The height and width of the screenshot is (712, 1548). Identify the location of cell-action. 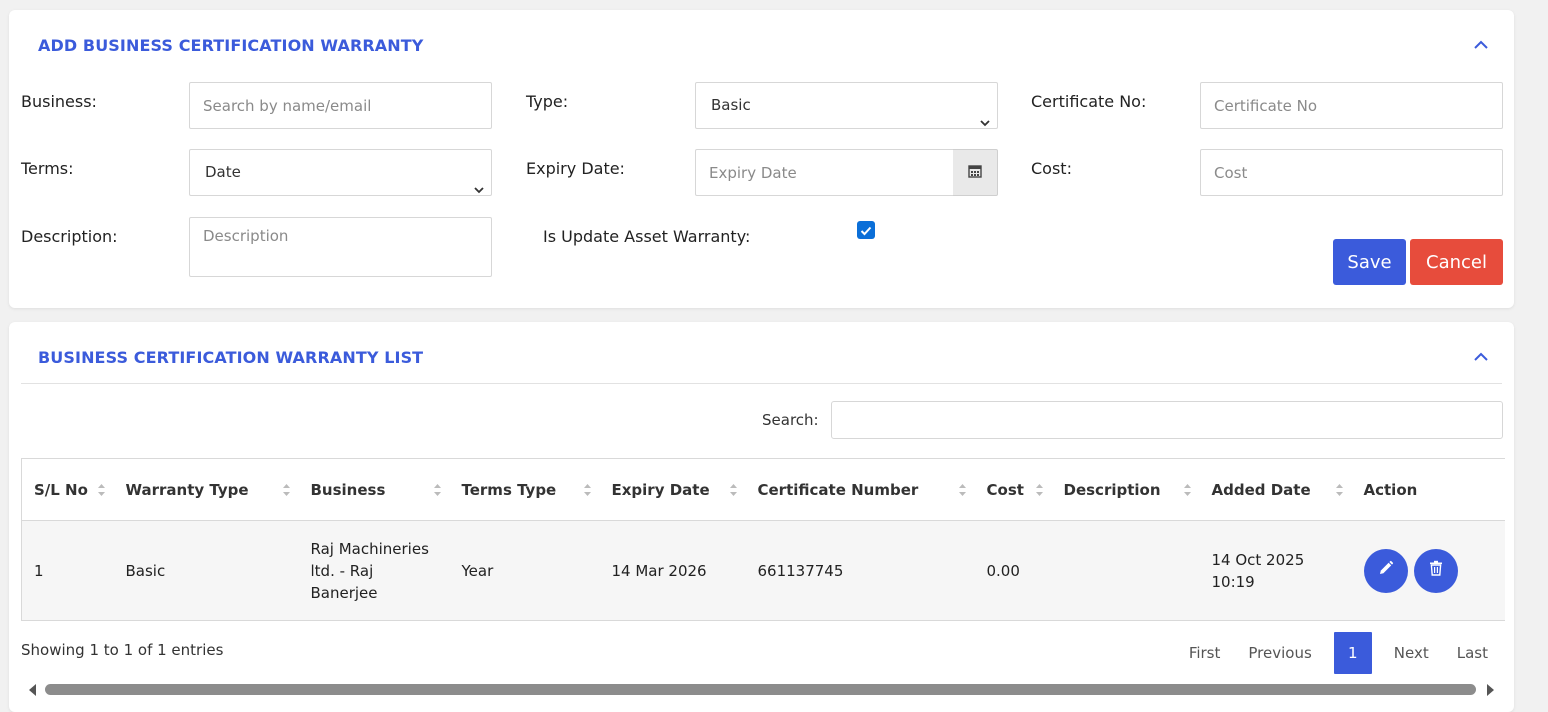
(1429, 571).